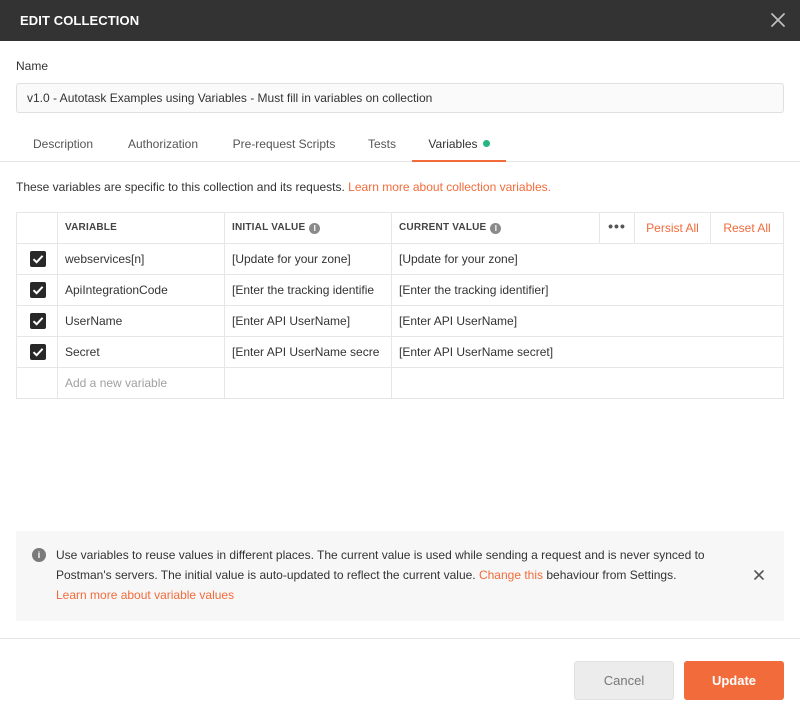 The height and width of the screenshot is (719, 800). I want to click on tab-pre-request-scripts: Pre-request Scripts, so click(284, 146).